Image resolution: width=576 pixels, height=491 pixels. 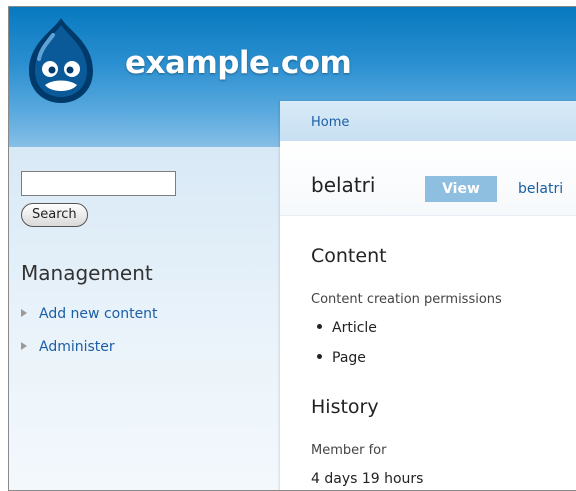 I want to click on list-item-label: Article, so click(x=354, y=328).